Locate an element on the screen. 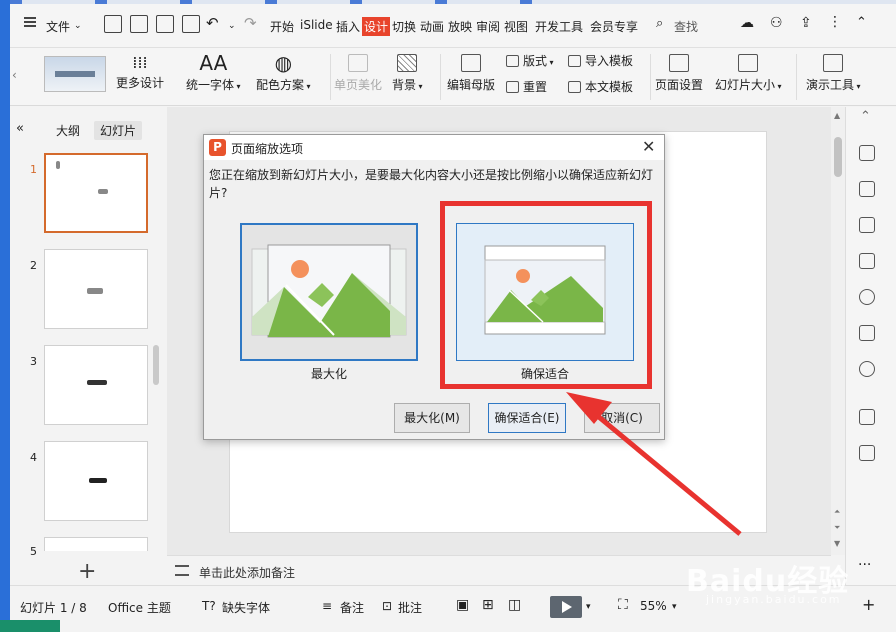 This screenshot has width=896, height=632. panel-scrollbar is located at coordinates (156, 365).